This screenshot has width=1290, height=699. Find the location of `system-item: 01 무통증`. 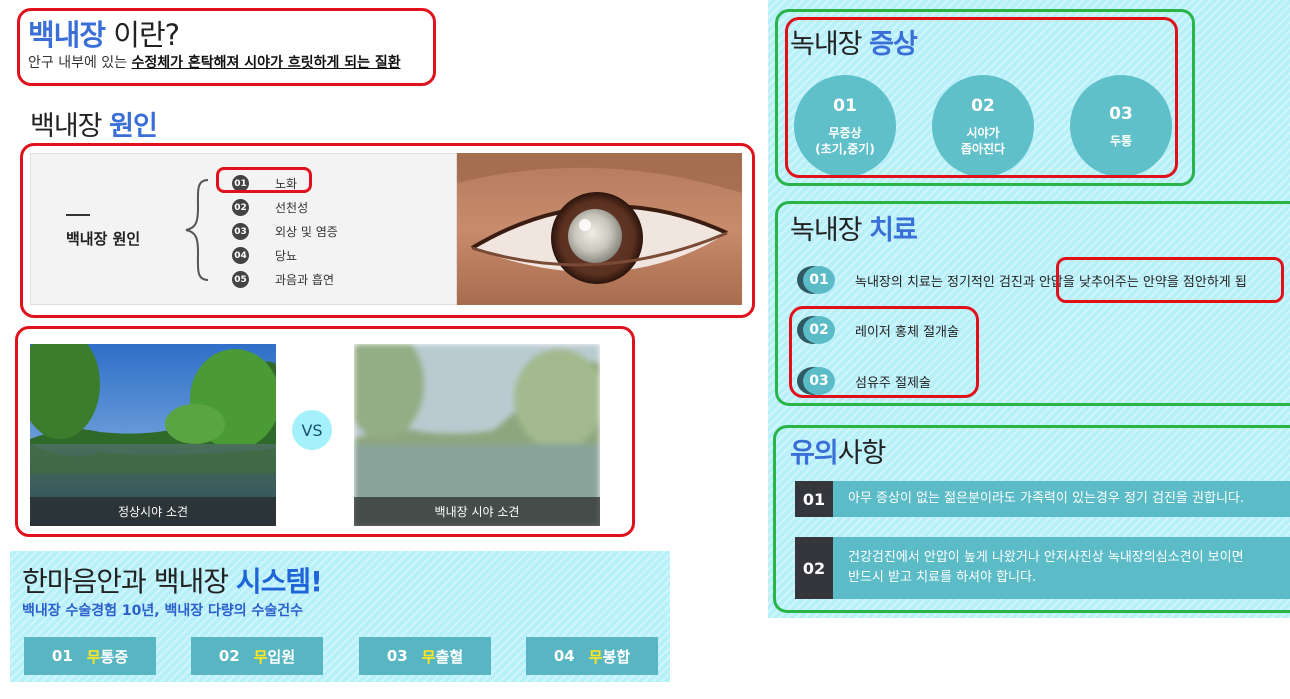

system-item: 01 무통증 is located at coordinates (90, 656).